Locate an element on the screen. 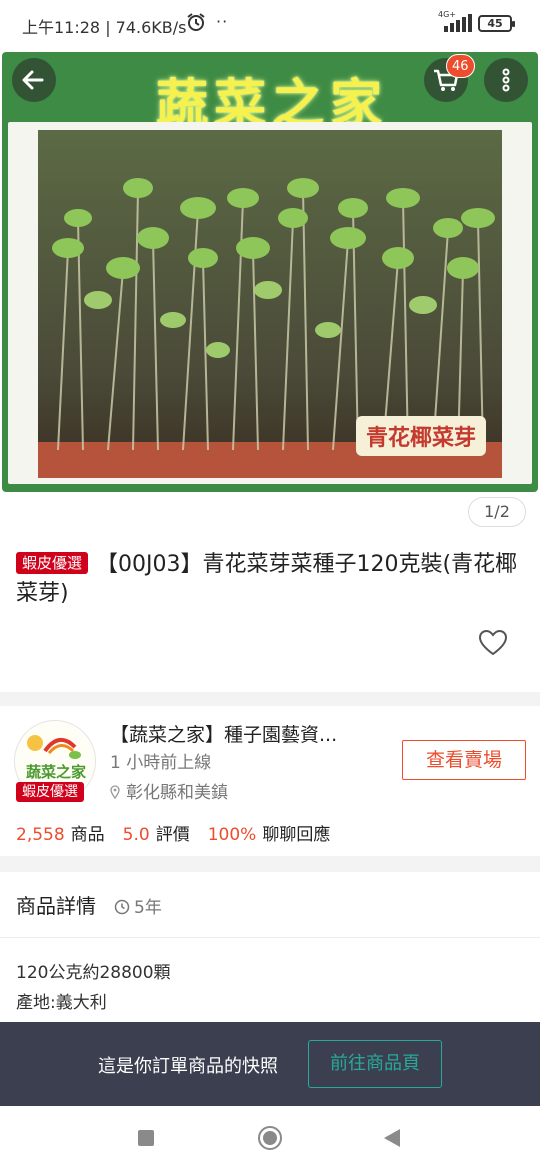 This screenshot has height=1170, width=540. details-label: 商品詳情 is located at coordinates (56, 906).